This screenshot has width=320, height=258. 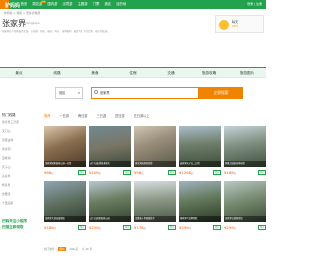 What do you see at coordinates (67, 4) in the screenshot?
I see `nav-item-outbound: 出境游` at bounding box center [67, 4].